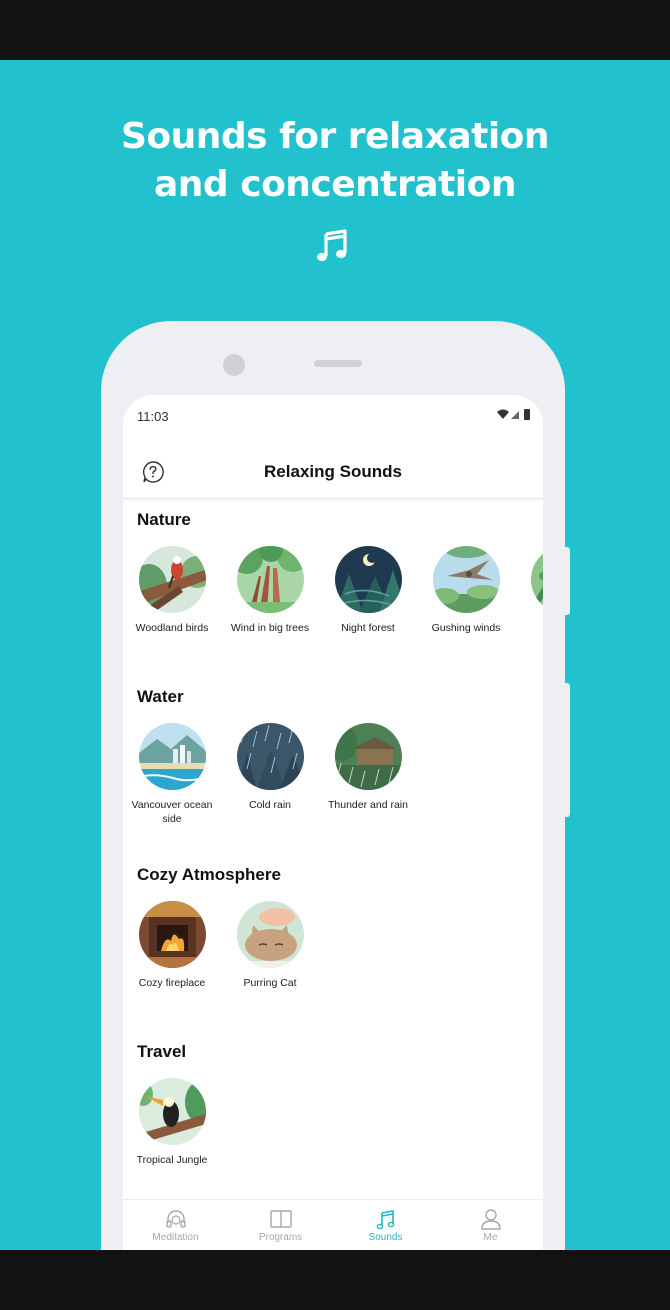 This screenshot has height=1310, width=670. Describe the element at coordinates (503, 414) in the screenshot. I see `wifi-icon` at that location.